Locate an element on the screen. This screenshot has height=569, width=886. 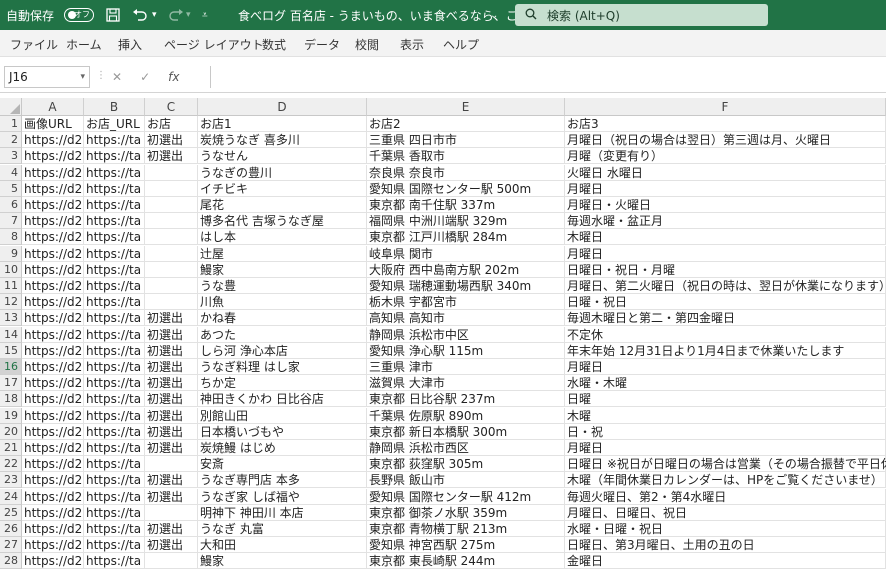
cell-d13: かね春 is located at coordinates (282, 318).